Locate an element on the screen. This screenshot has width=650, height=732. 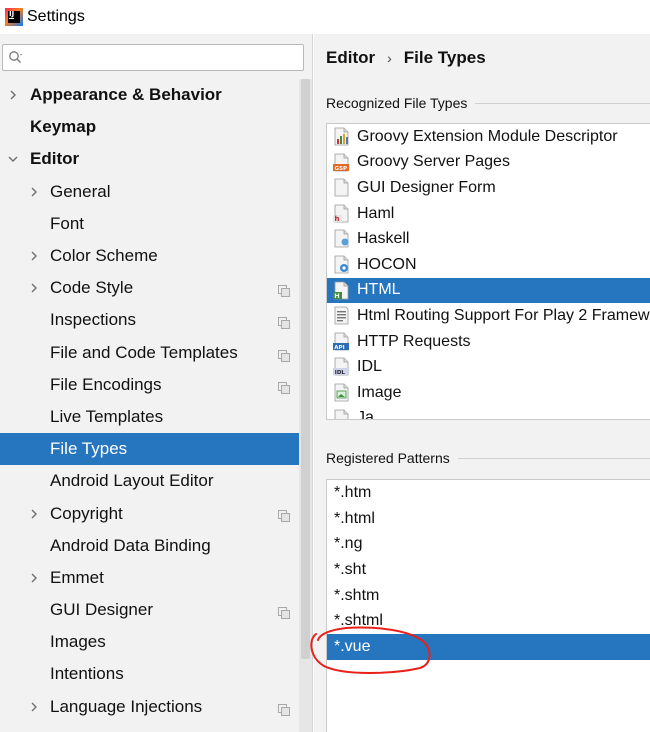
sidebar-item-general: General is located at coordinates (149, 192).